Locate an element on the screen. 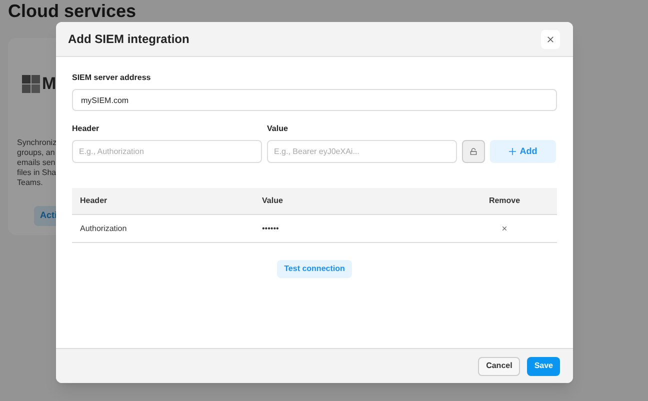 The height and width of the screenshot is (401, 648). description-line: files in Sha is located at coordinates (37, 173).